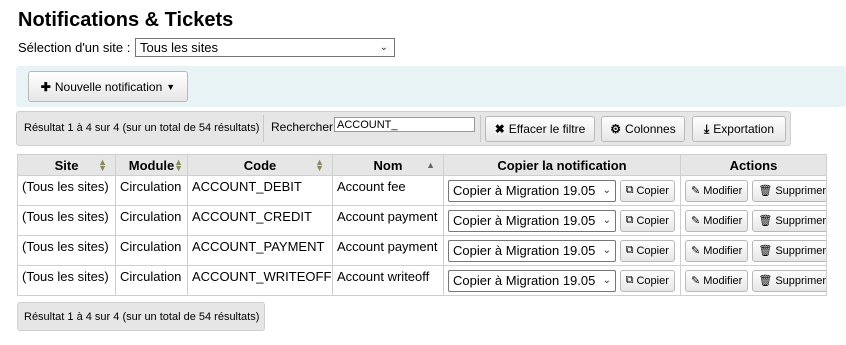  Describe the element at coordinates (260, 165) in the screenshot. I see `column-header-code: Code ▲ ▼` at that location.